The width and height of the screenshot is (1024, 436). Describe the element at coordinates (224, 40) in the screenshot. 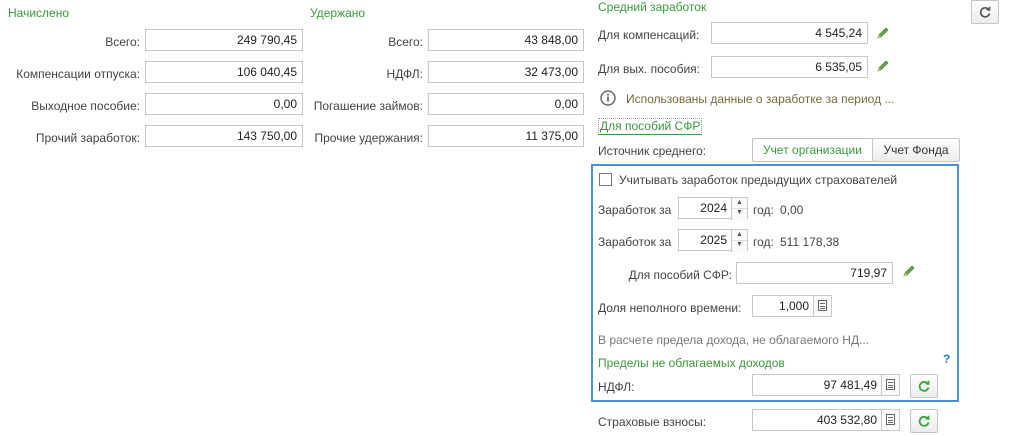

I see `accrued-total-field: 249 790,45` at that location.